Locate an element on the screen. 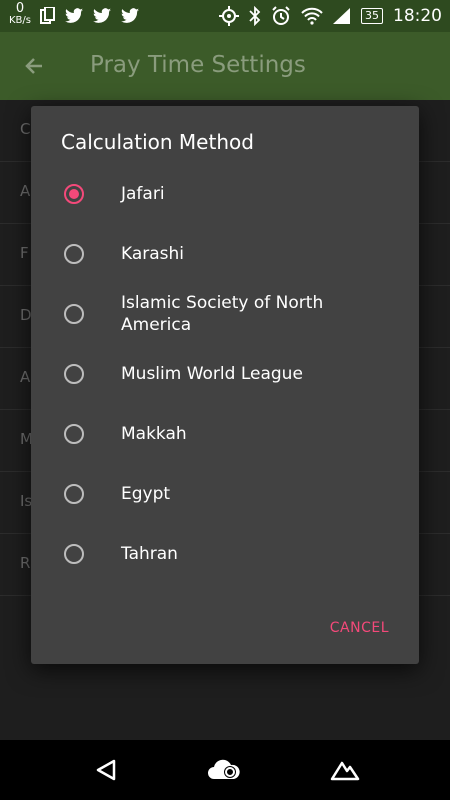 The width and height of the screenshot is (450, 800). signal-icon is located at coordinates (341, 16).